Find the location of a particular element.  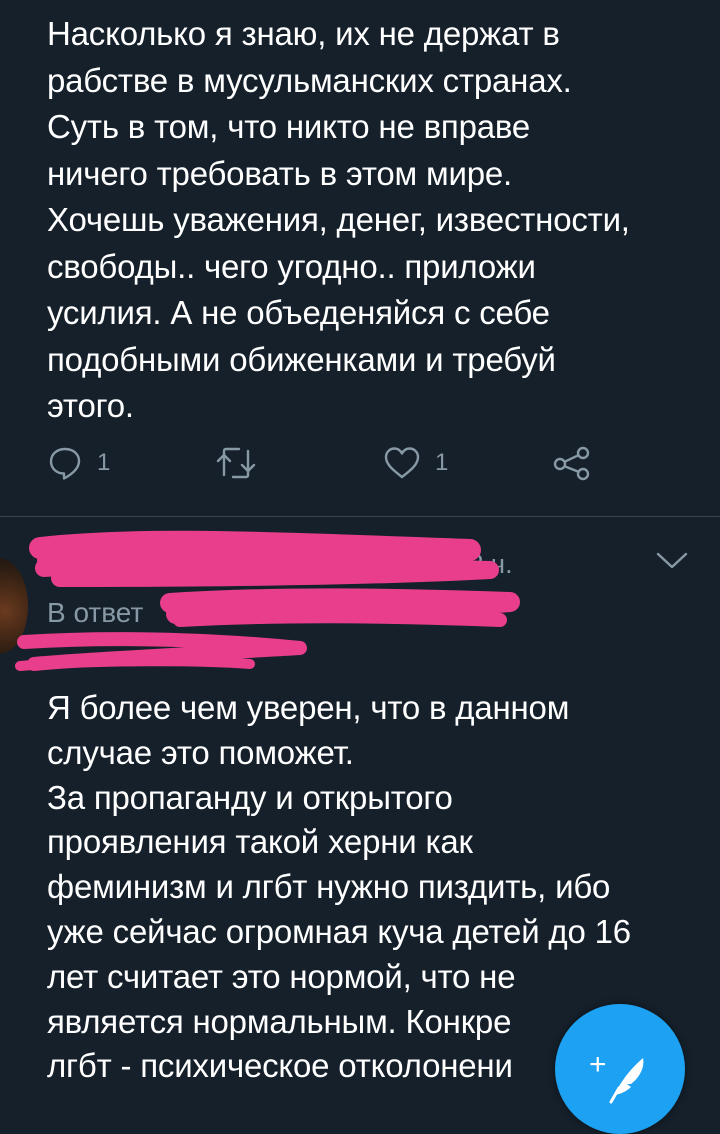

retweet-button is located at coordinates (236, 463).